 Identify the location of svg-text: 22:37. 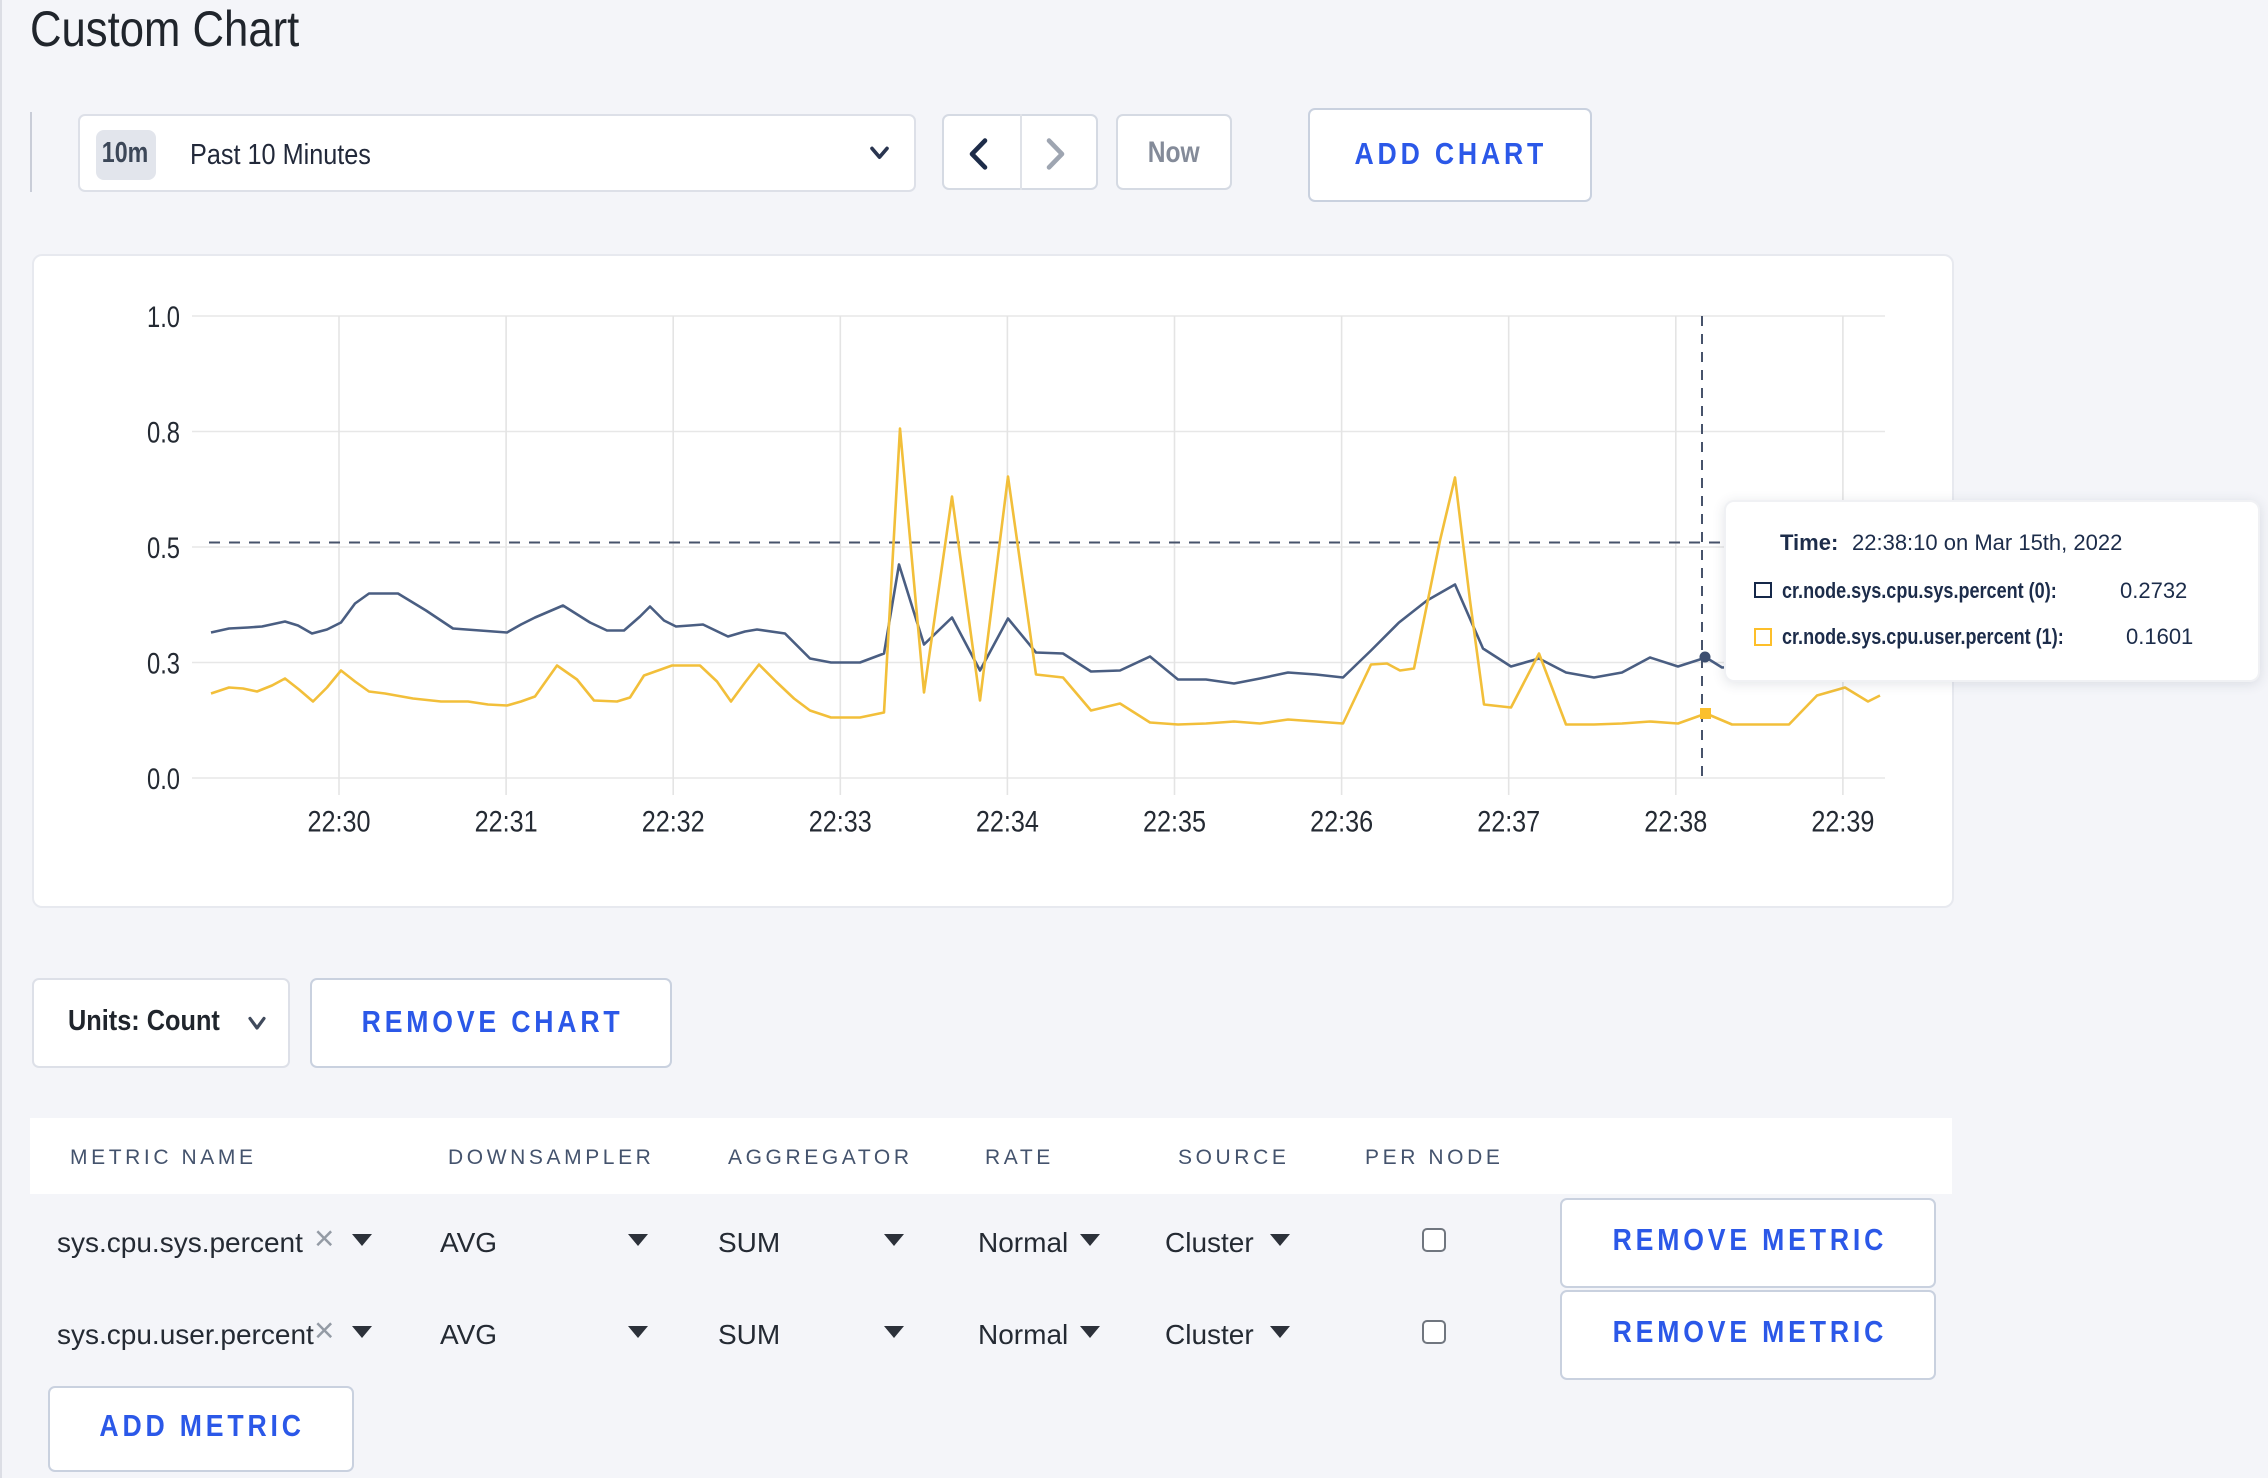
(1508, 821).